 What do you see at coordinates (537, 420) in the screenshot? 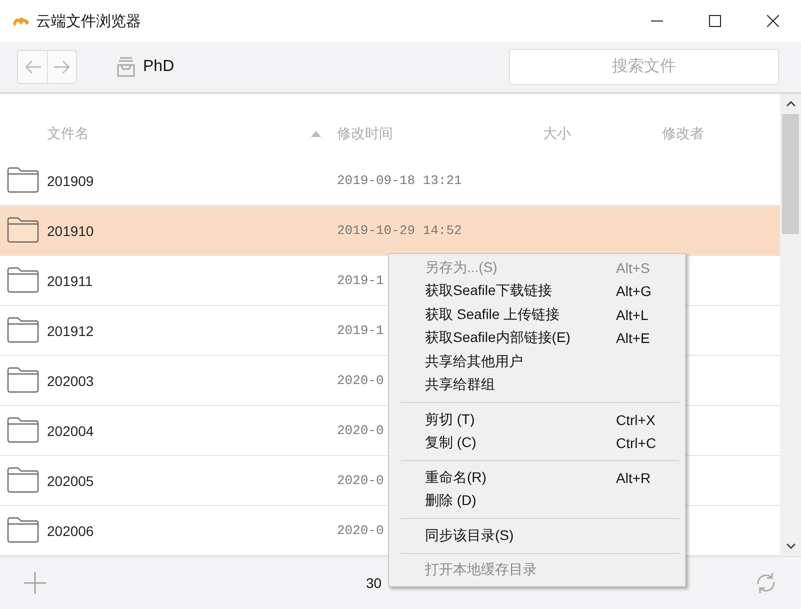
I see `menu-item: 剪切 (T) Ctrl+X` at bounding box center [537, 420].